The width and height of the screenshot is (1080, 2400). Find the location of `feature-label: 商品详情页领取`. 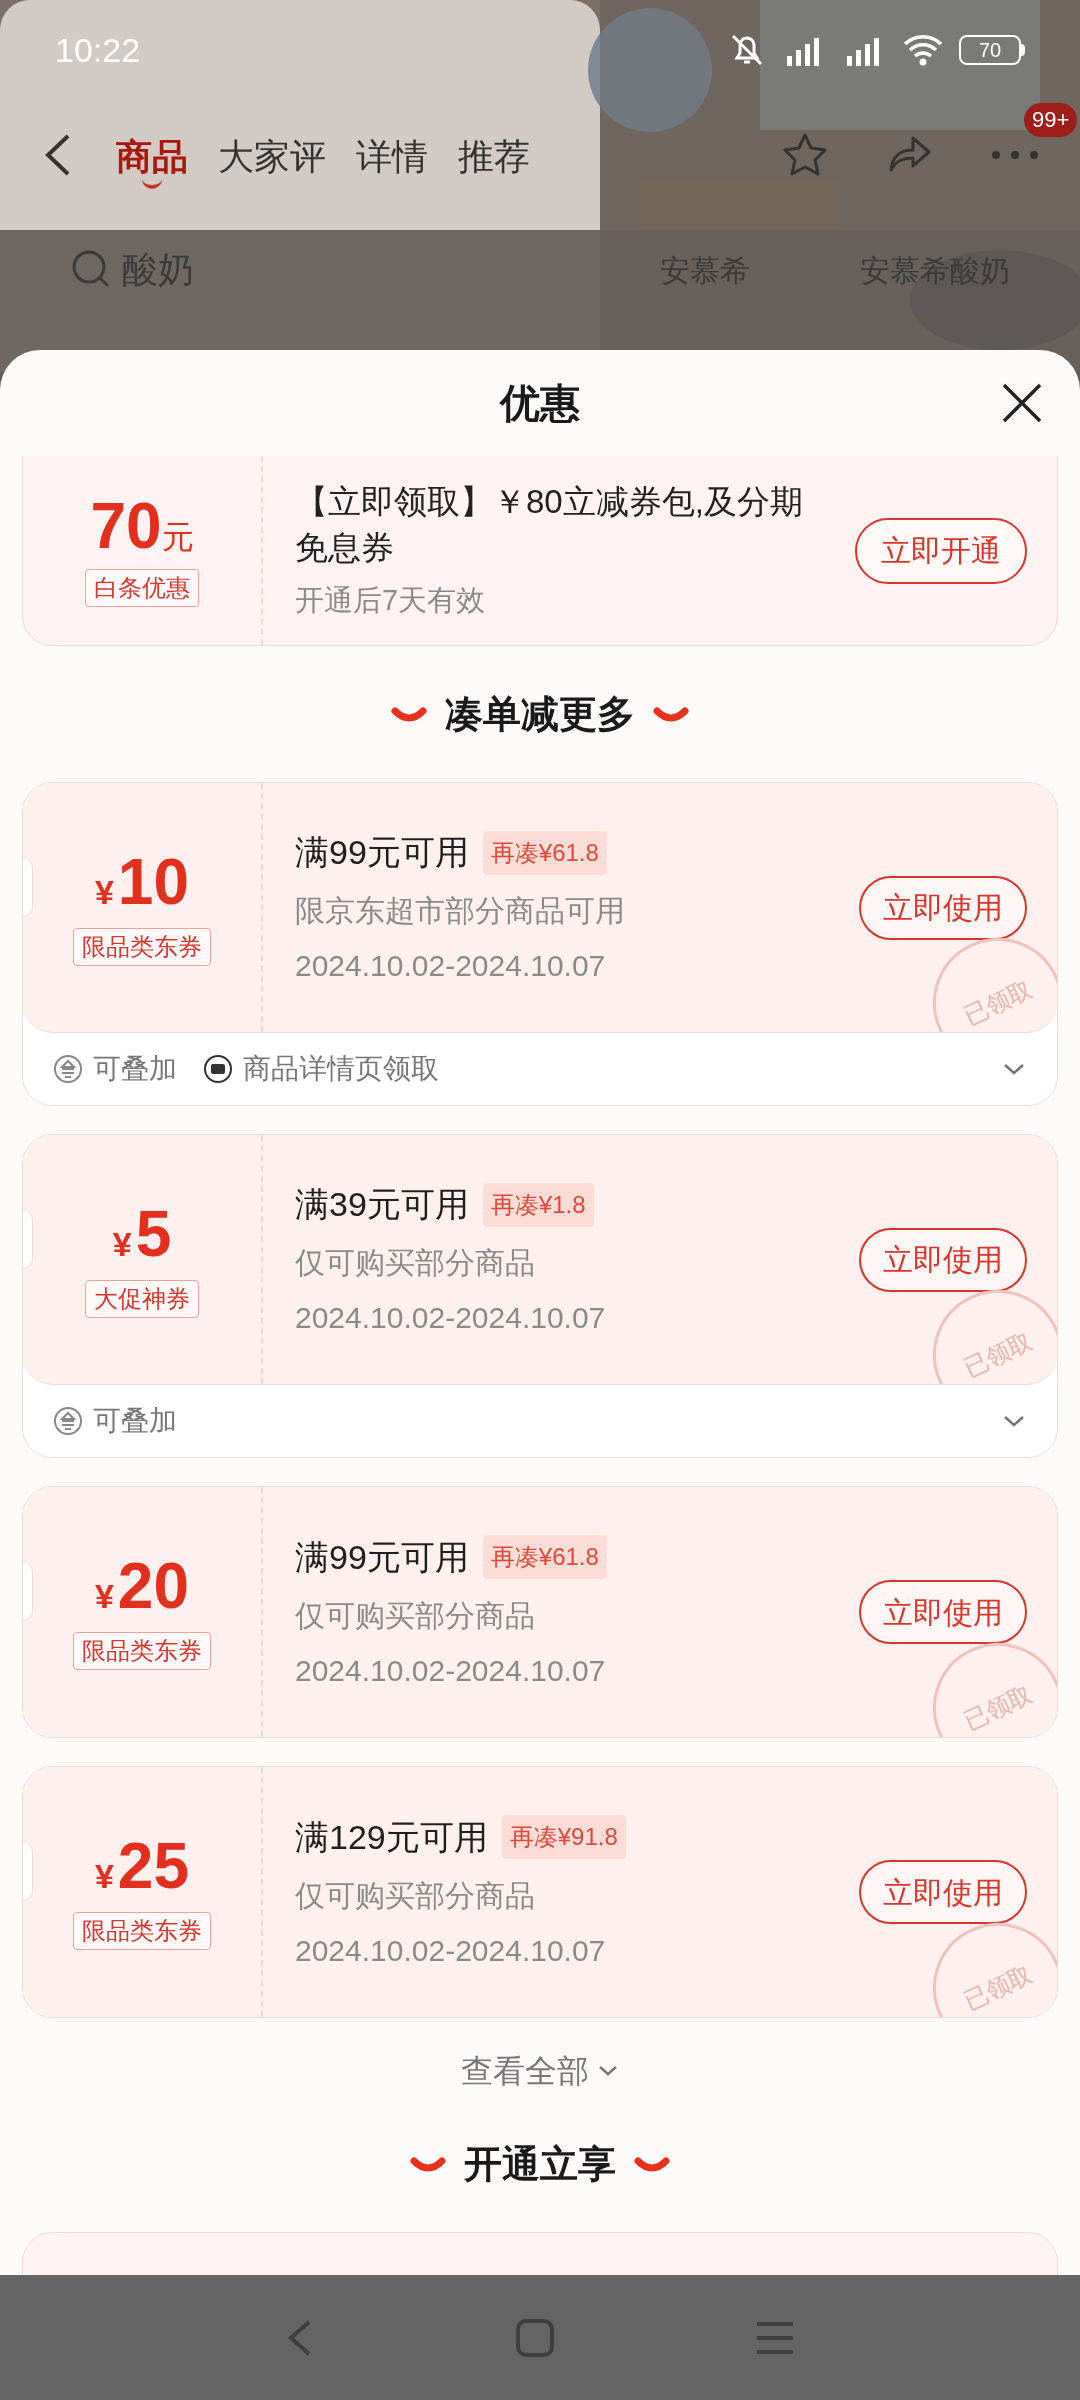

feature-label: 商品详情页领取 is located at coordinates (341, 1069).